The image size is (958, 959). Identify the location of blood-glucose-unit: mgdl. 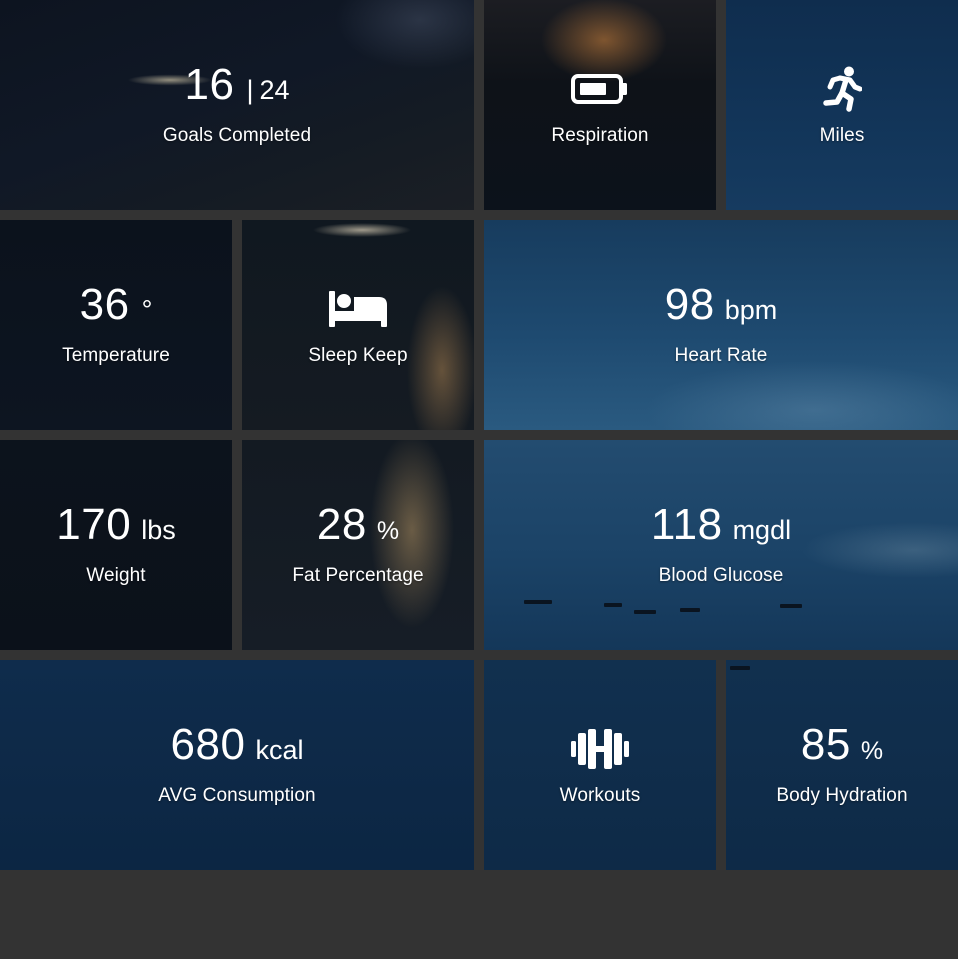
(762, 530).